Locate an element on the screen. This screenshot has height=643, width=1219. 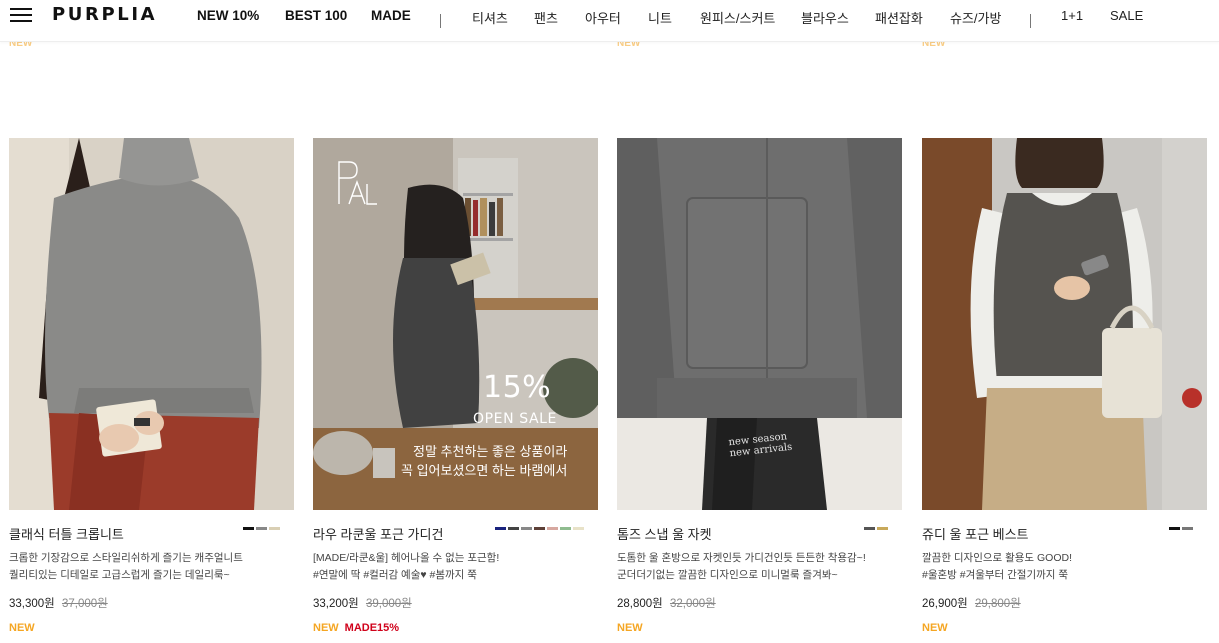
original-price: 32,000원 is located at coordinates (692, 604).